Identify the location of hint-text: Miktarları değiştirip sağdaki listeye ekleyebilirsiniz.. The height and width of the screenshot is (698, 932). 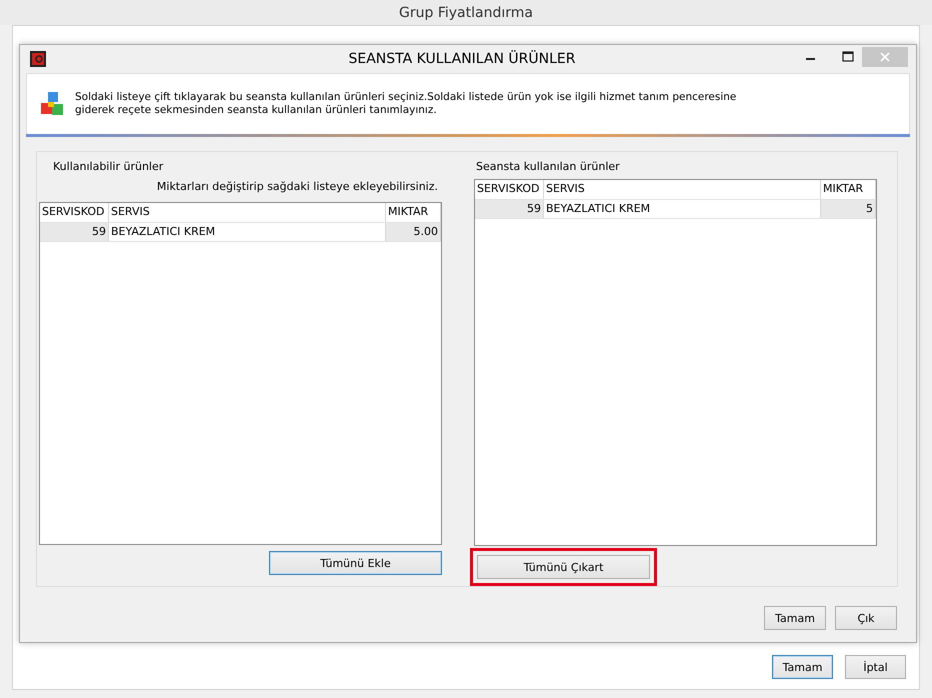
(297, 187).